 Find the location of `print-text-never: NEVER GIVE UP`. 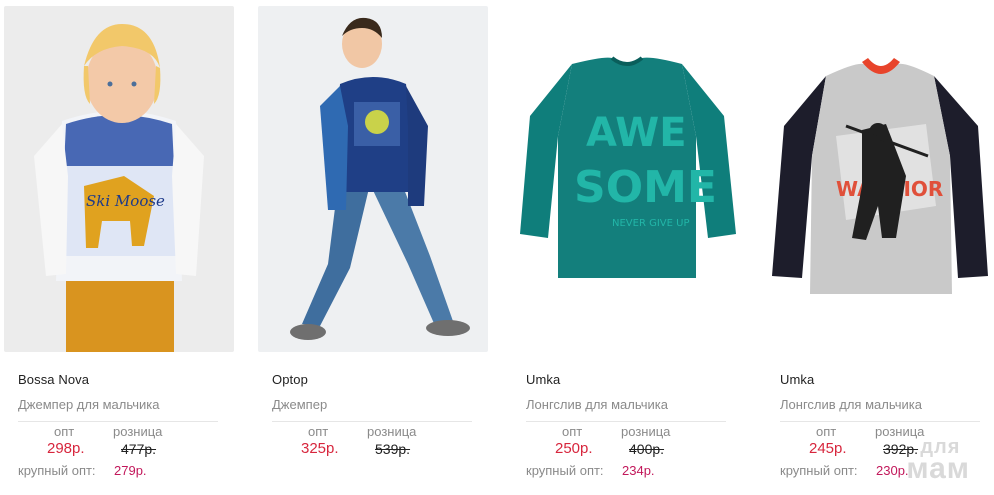

print-text-never: NEVER GIVE UP is located at coordinates (650, 223).